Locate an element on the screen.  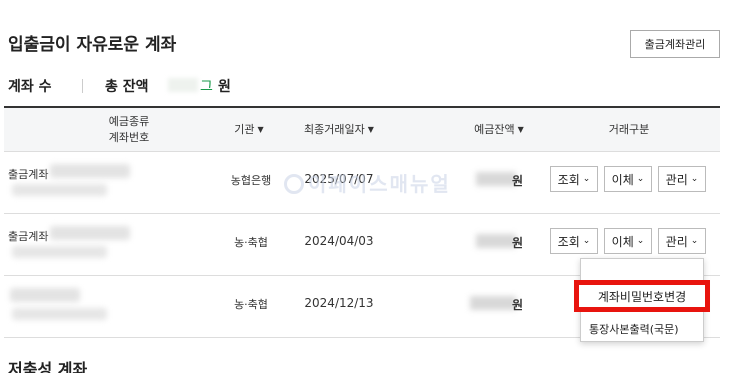
header-account-type: 예금종류 계좌번호 is located at coordinates (129, 130).